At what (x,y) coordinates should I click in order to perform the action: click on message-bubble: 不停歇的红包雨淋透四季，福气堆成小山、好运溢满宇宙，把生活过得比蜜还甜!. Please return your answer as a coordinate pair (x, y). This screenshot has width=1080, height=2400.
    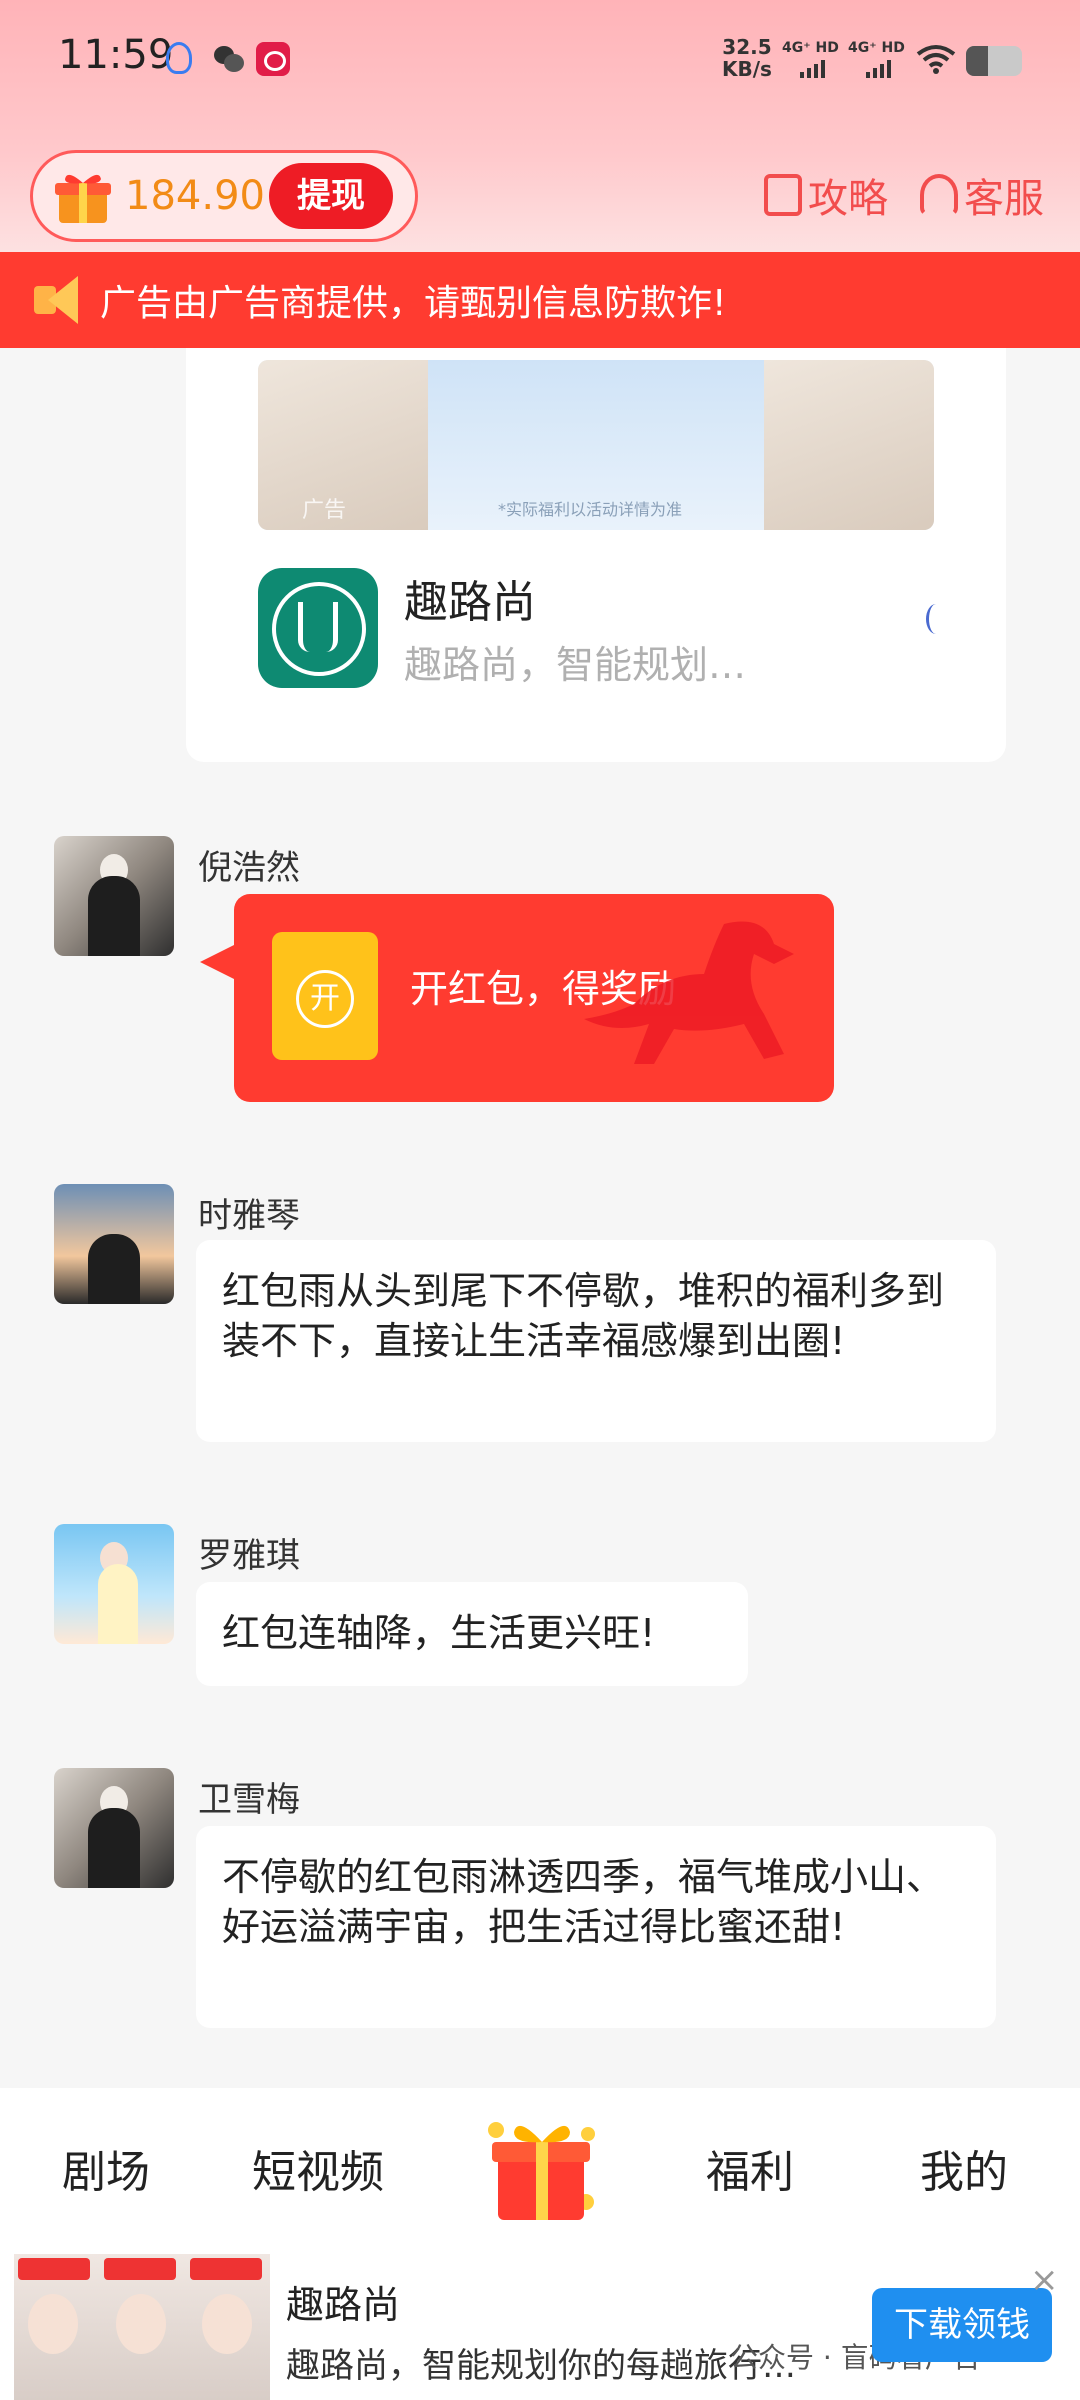
    Looking at the image, I should click on (596, 1927).